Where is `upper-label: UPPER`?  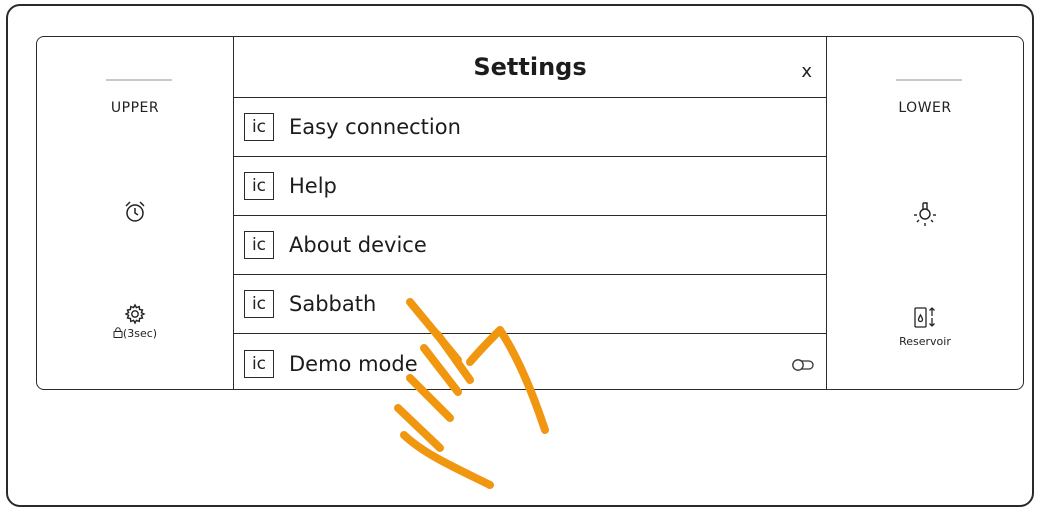
upper-label: UPPER is located at coordinates (135, 108).